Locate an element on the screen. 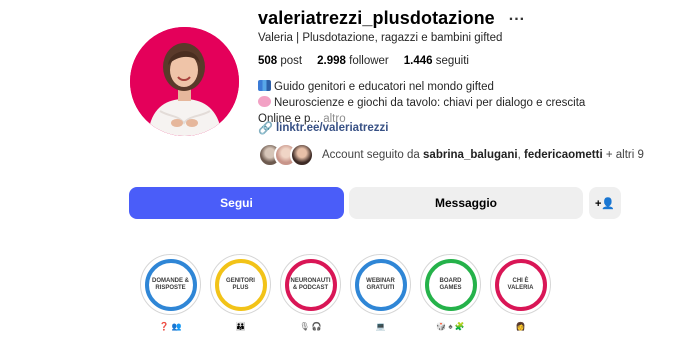 This screenshot has width=700, height=360. highlight-ring: Neuronauti & Podcast is located at coordinates (310, 284).